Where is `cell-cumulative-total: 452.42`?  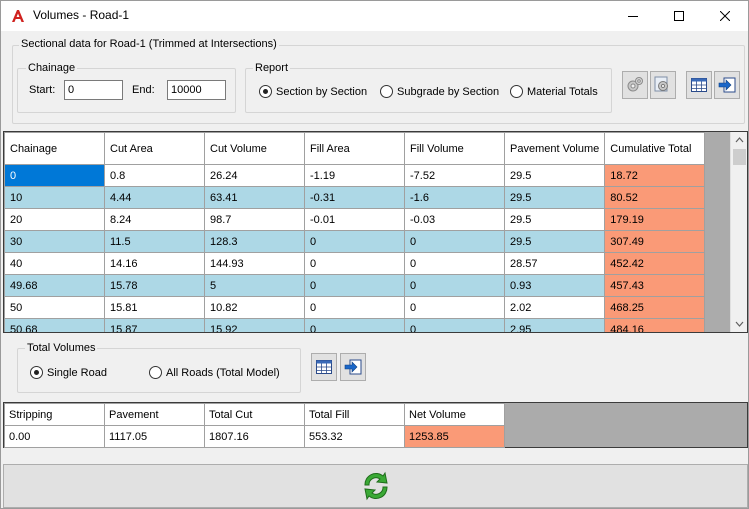 cell-cumulative-total: 452.42 is located at coordinates (655, 263).